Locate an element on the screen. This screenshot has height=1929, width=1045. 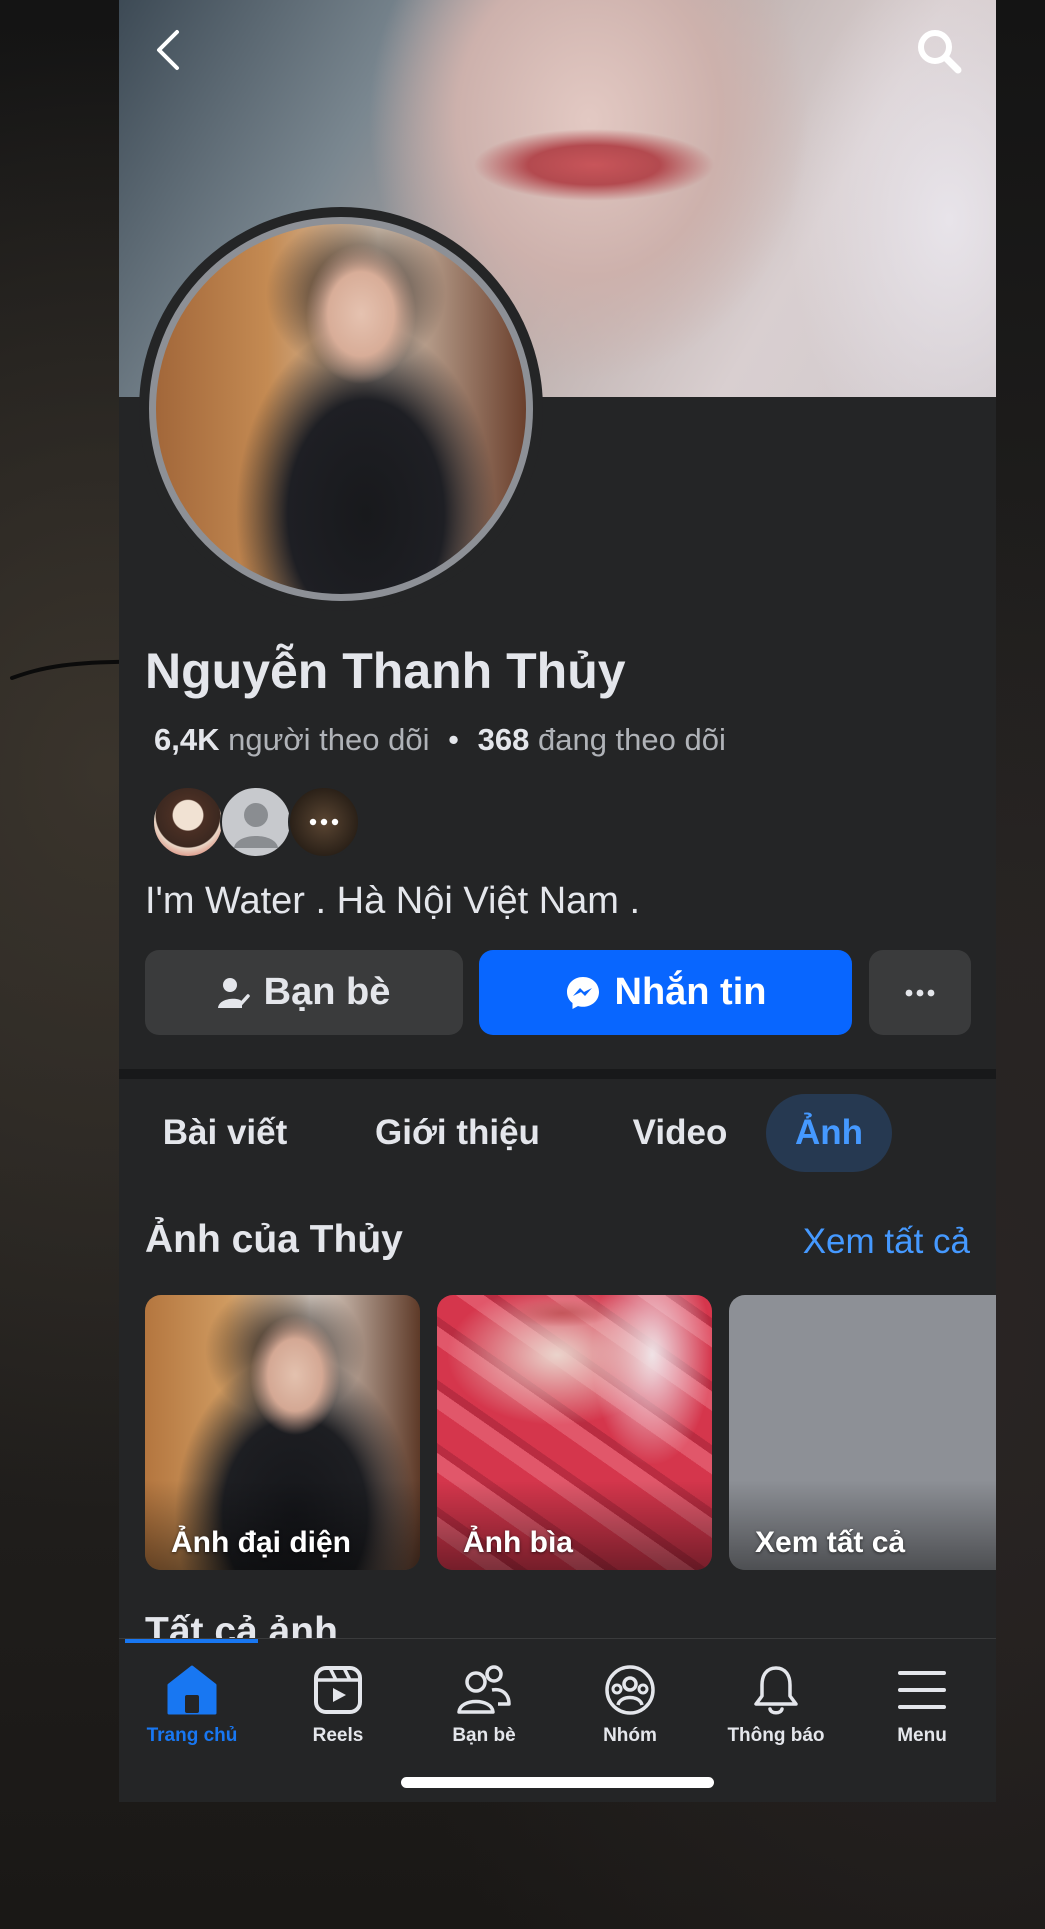
search-button is located at coordinates (939, 51).